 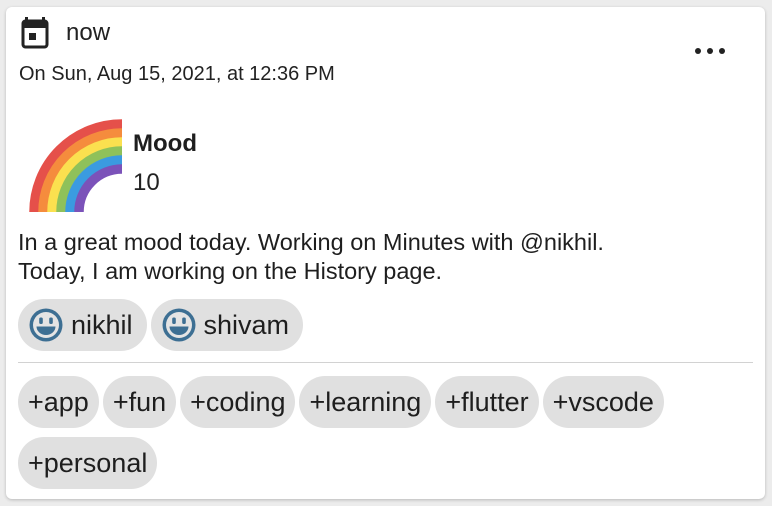 I want to click on tag-chip-learning: +learning, so click(x=365, y=402).